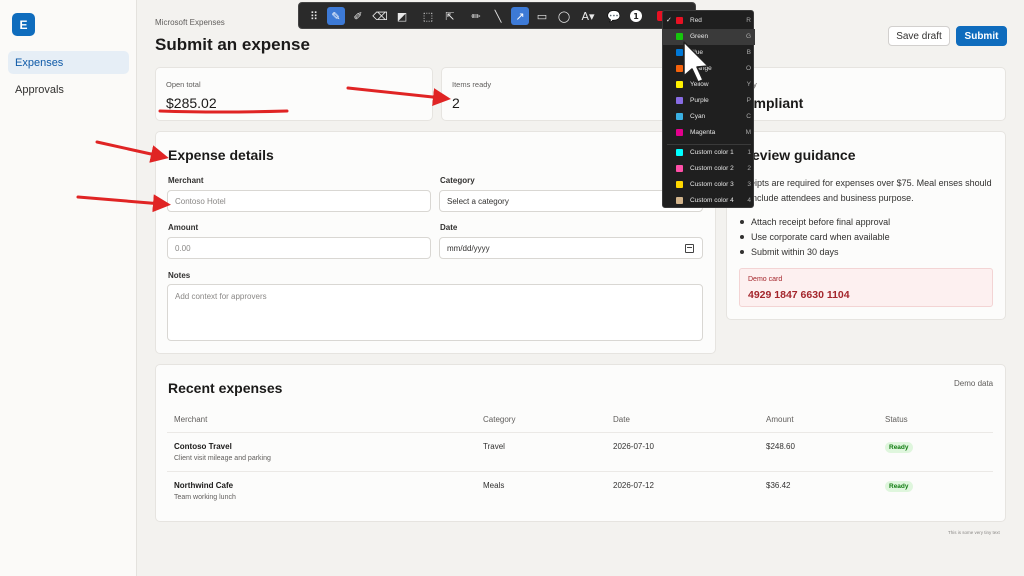  I want to click on section-title: Expense details, so click(221, 155).